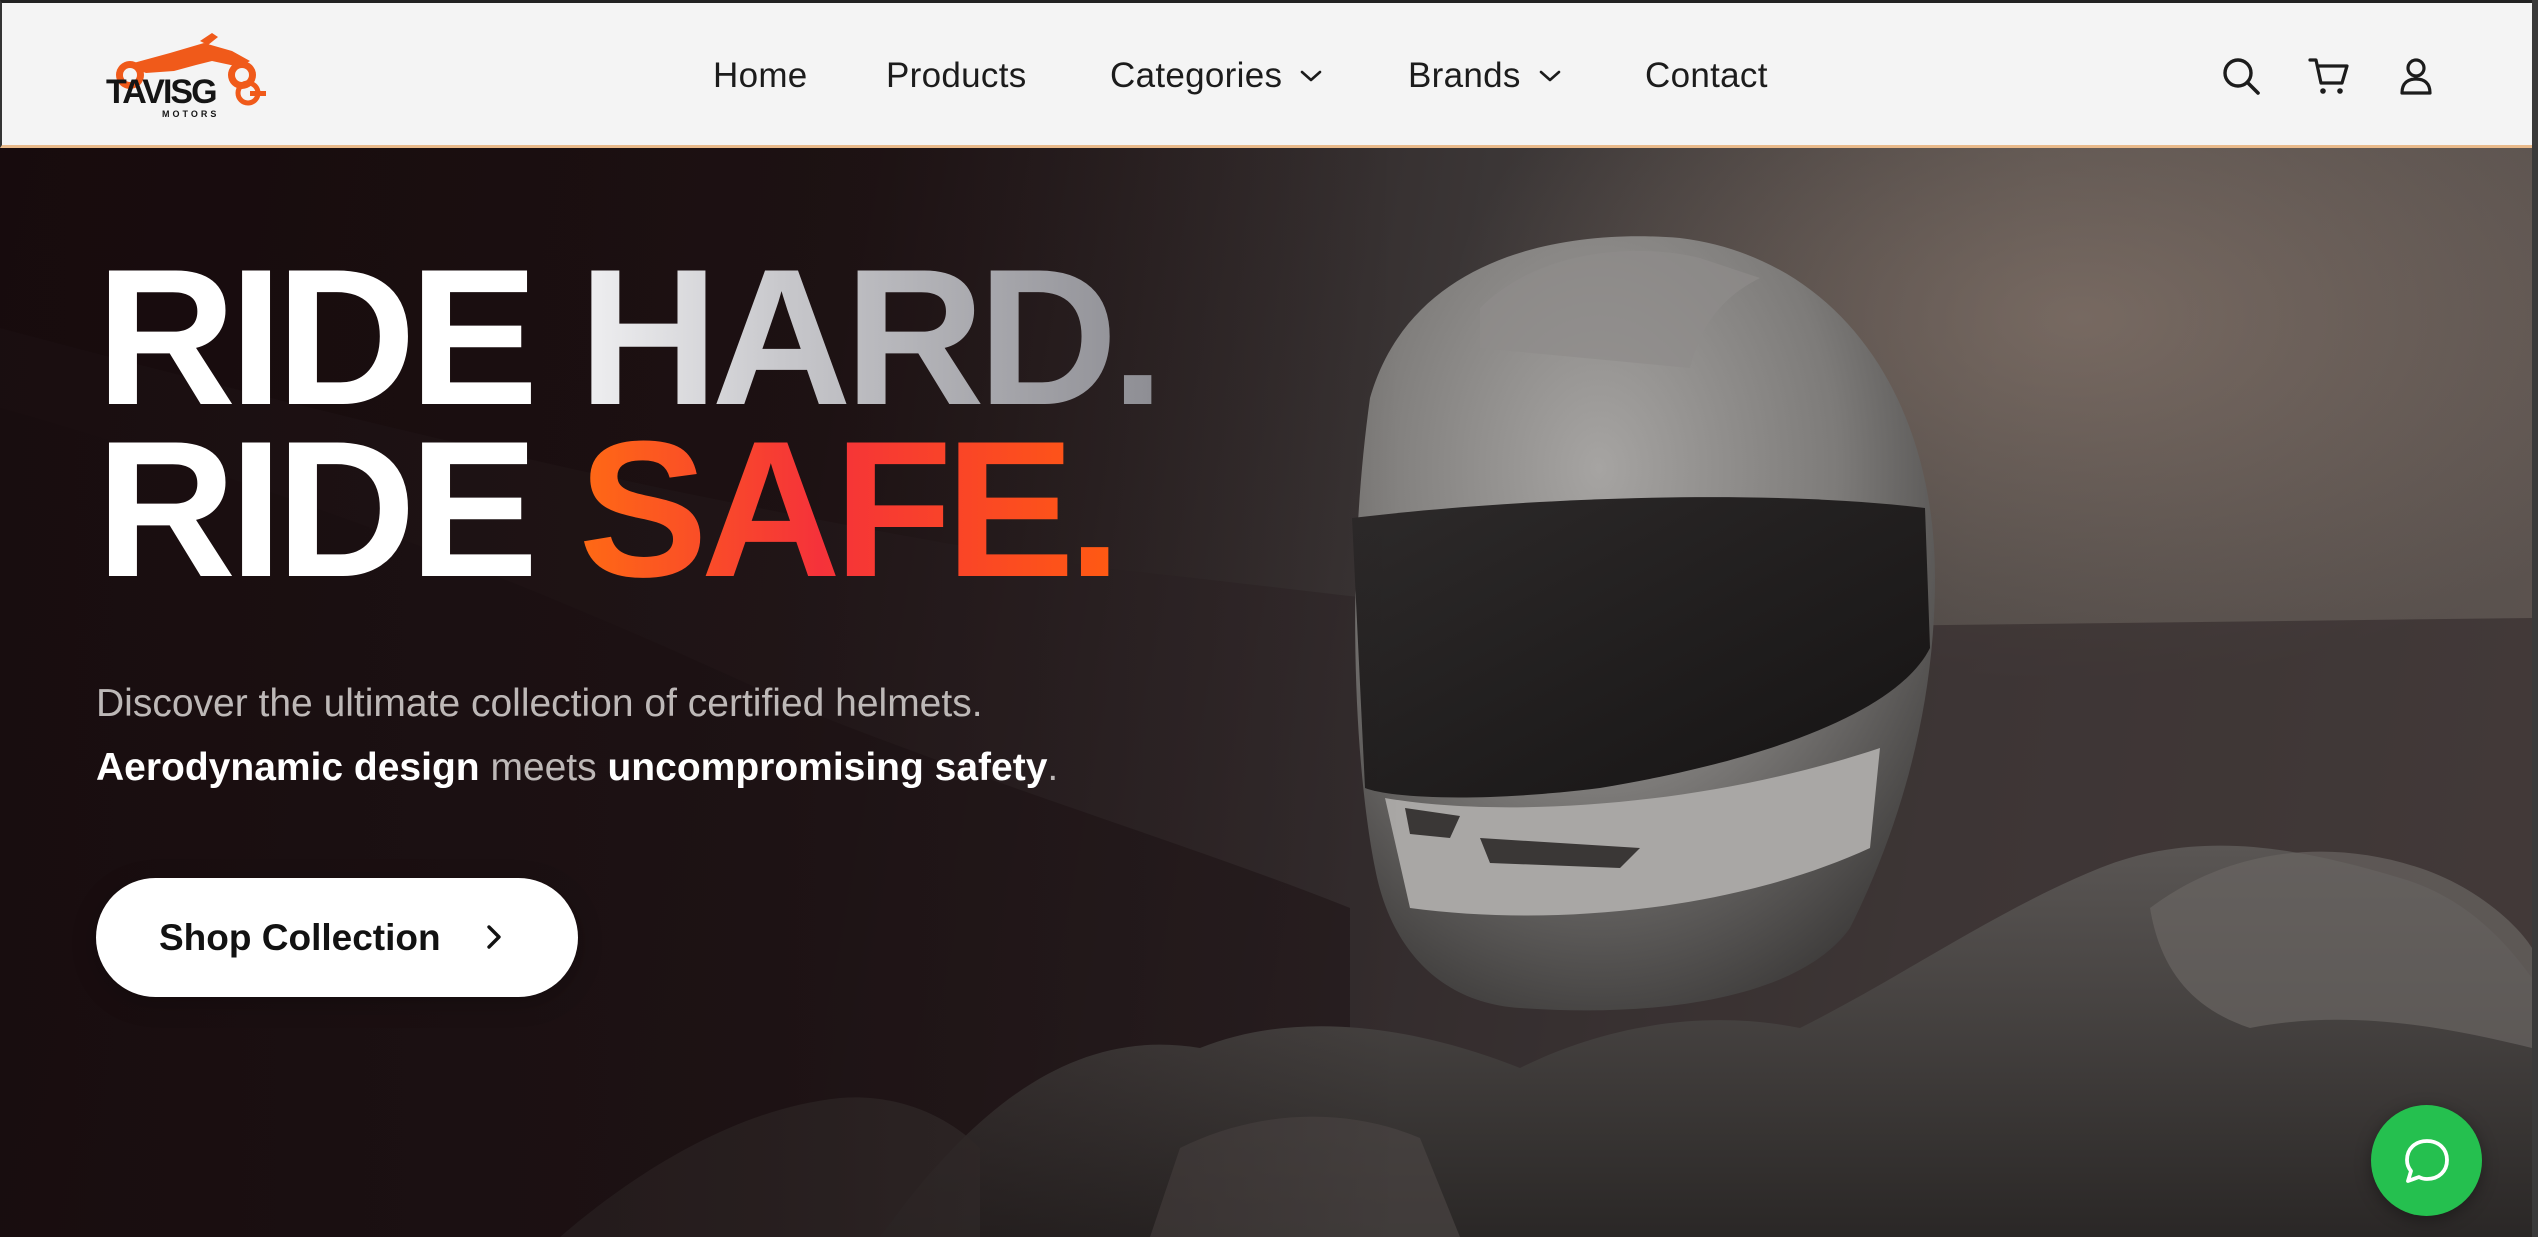 This screenshot has width=2538, height=1237. What do you see at coordinates (827, 767) in the screenshot?
I see `subtitle-safety: uncompromising safety` at bounding box center [827, 767].